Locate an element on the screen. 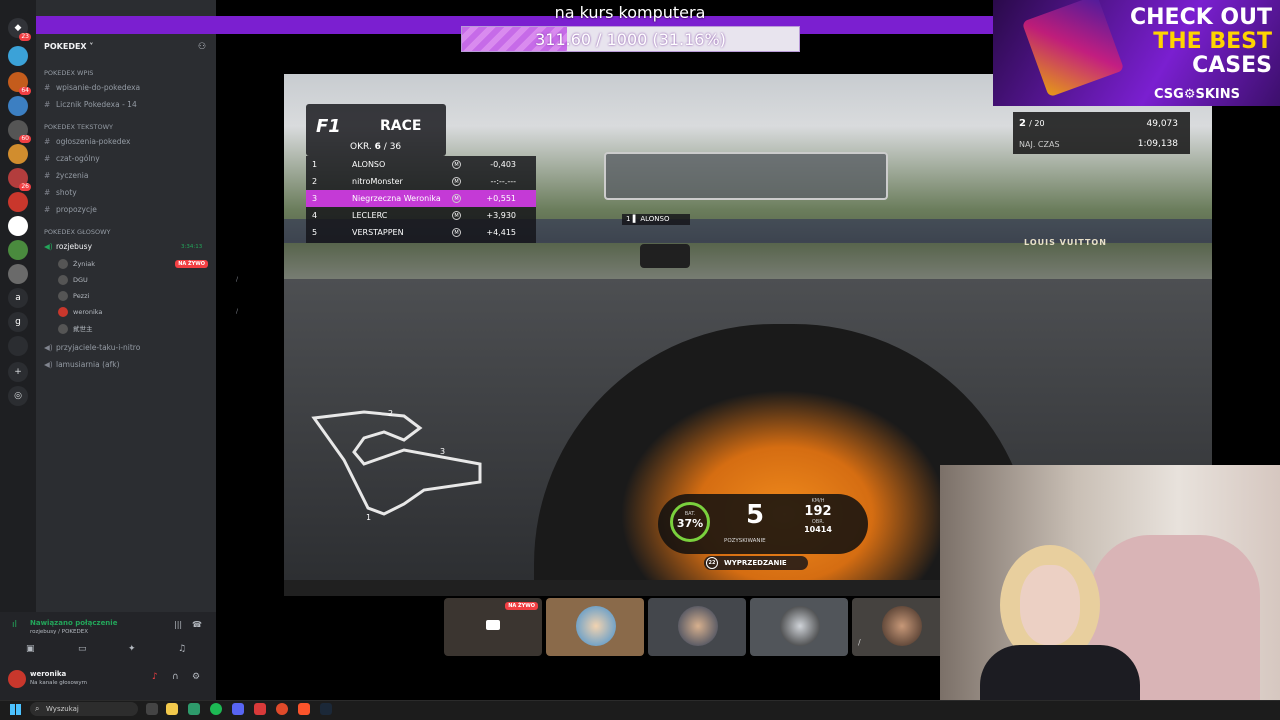  category-label: POKEDEX Wpis is located at coordinates (68, 73).